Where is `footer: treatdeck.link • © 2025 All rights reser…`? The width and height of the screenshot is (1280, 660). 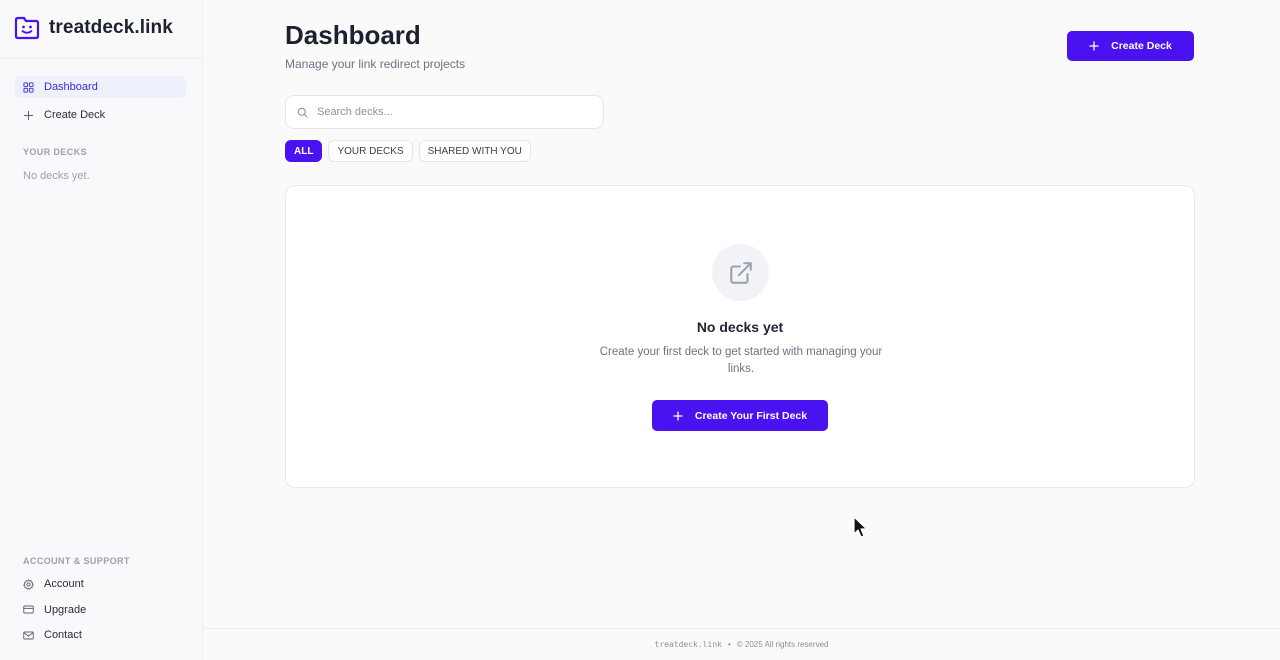 footer: treatdeck.link • © 2025 All rights reser… is located at coordinates (741, 644).